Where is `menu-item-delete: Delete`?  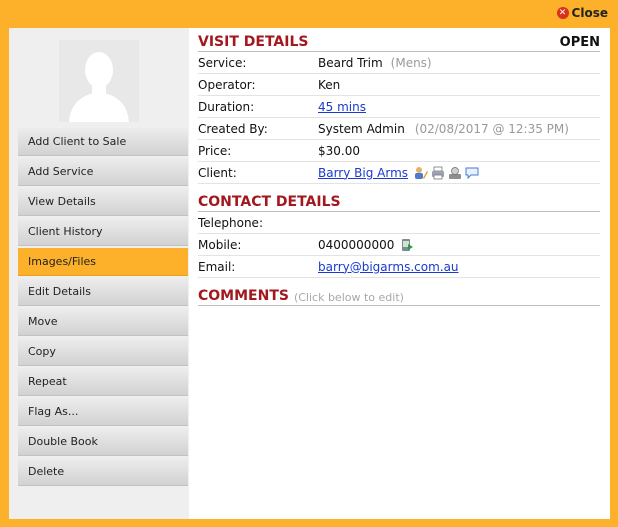 menu-item-delete: Delete is located at coordinates (103, 472).